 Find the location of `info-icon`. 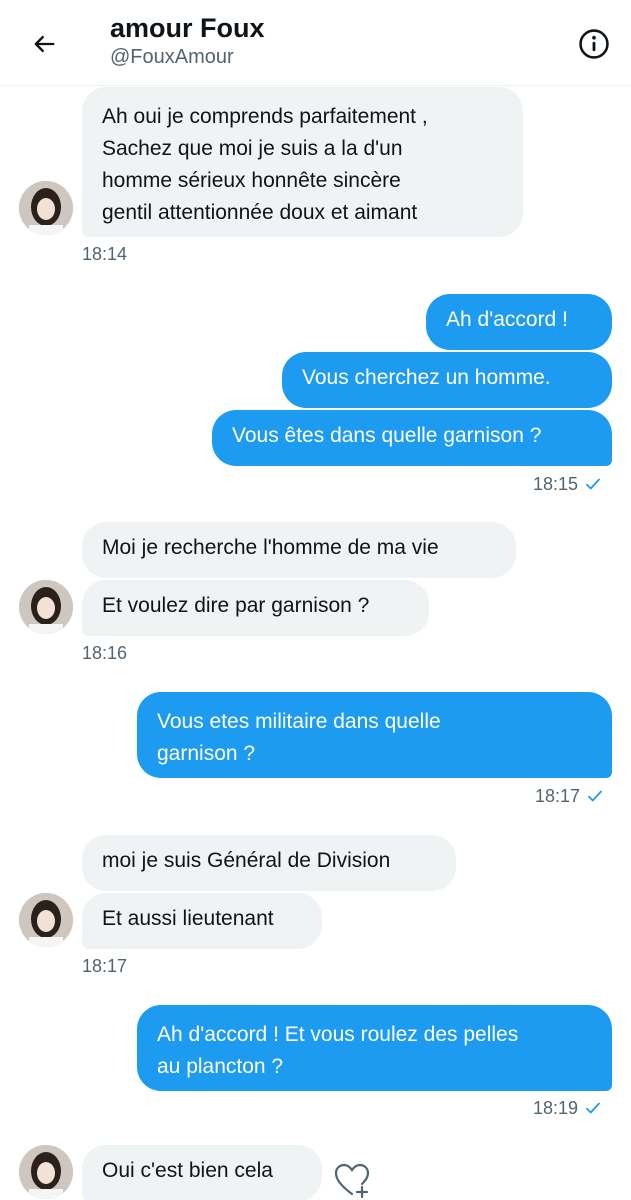

info-icon is located at coordinates (594, 44).